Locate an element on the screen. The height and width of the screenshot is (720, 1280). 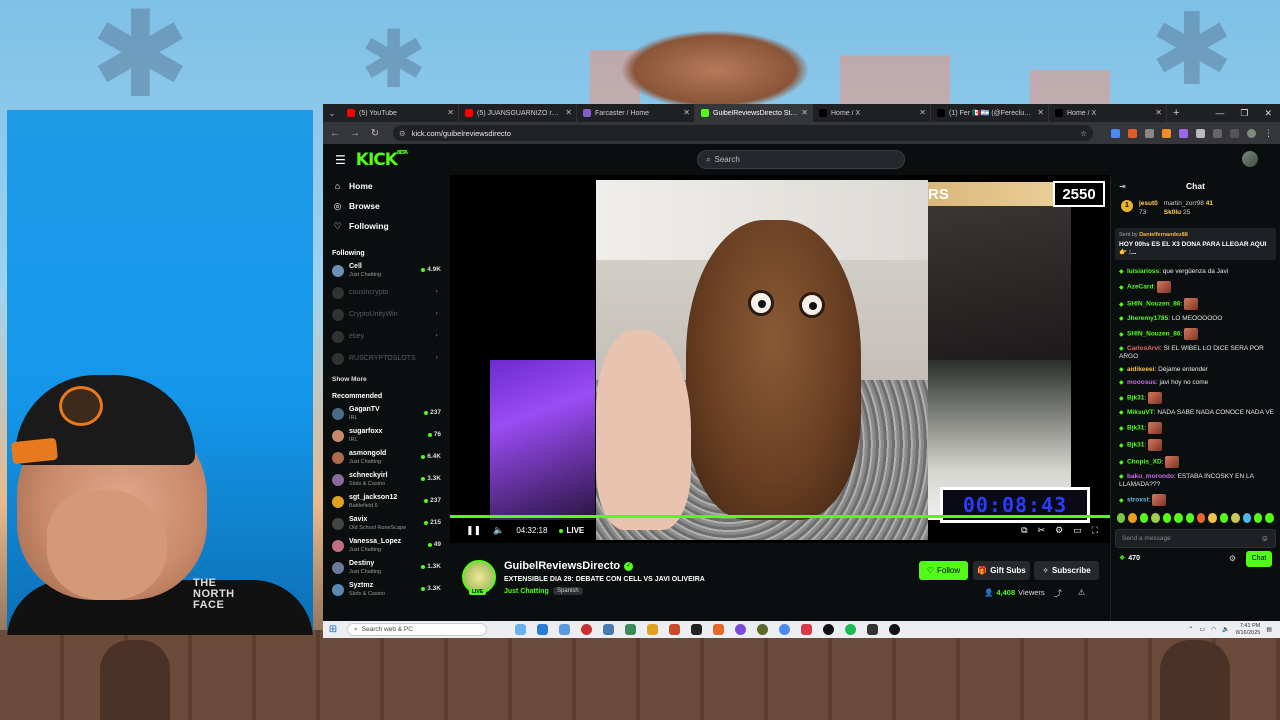
chat-username: Chopis_XD is located at coordinates (1144, 462).